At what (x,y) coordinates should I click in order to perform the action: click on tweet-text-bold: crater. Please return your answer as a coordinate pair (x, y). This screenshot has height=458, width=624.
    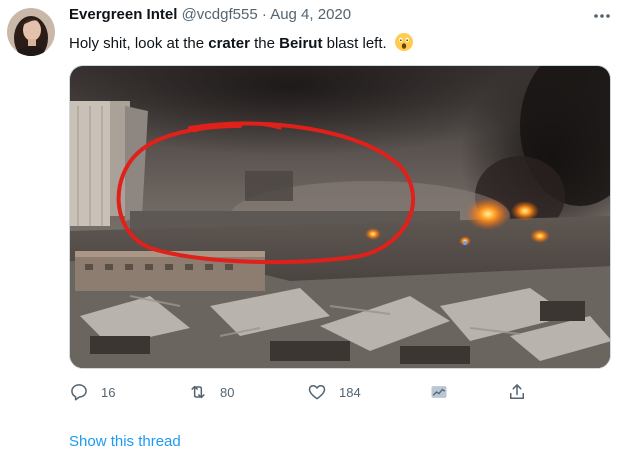
    Looking at the image, I should click on (229, 43).